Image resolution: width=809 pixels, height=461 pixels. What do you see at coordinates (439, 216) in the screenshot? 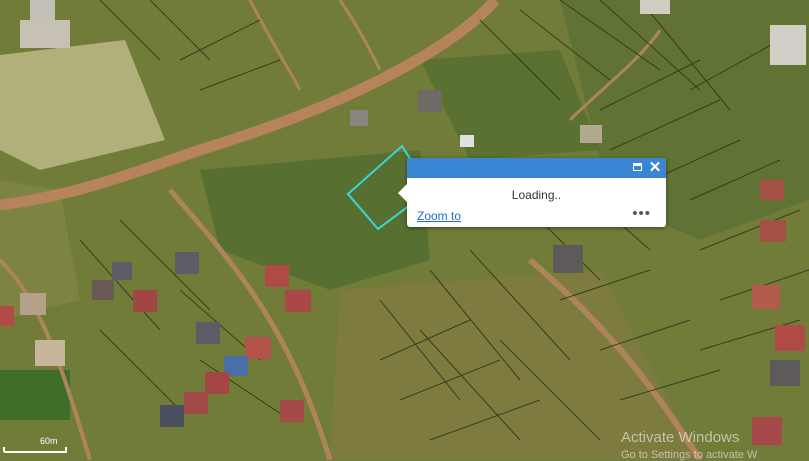
I see `zoom-to-link: Zoom to` at bounding box center [439, 216].